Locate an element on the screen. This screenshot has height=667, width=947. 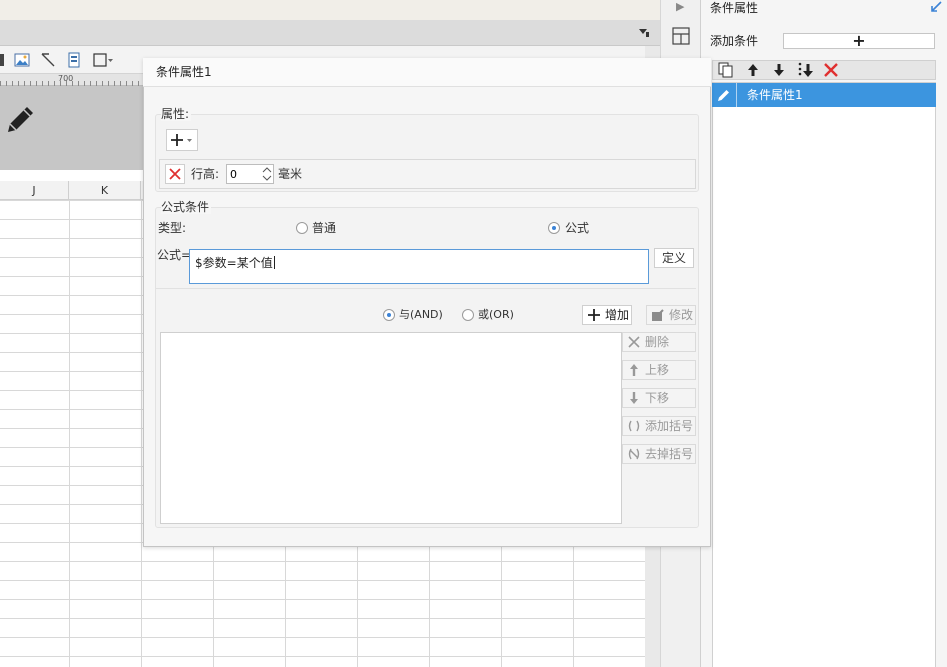
move-down-condition-button: 下移 is located at coordinates (659, 398).